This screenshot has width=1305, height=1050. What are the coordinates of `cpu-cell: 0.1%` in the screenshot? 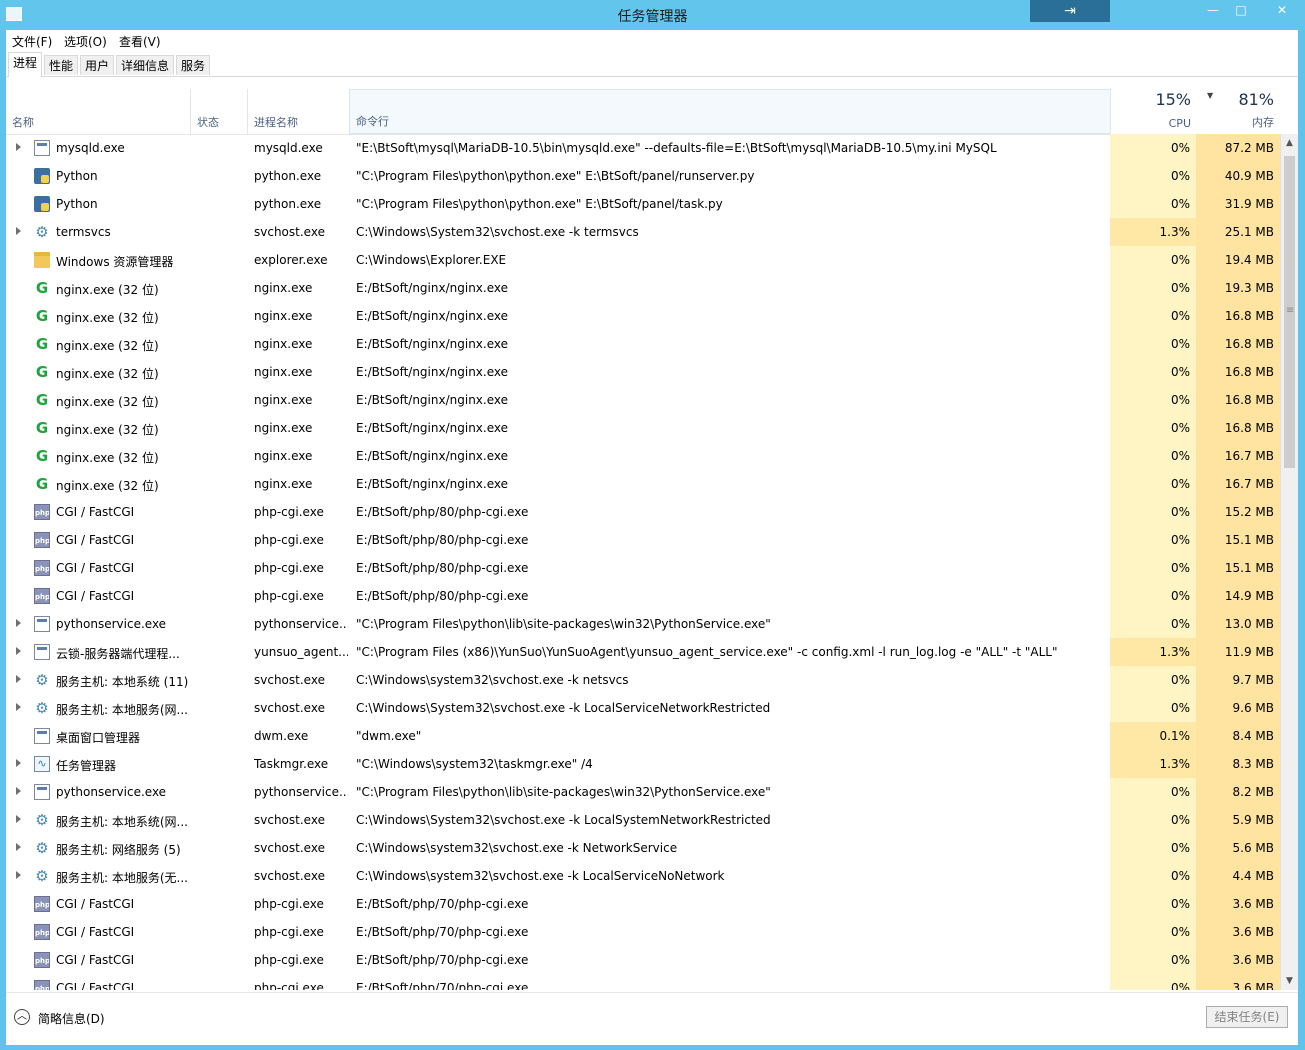 It's located at (1153, 736).